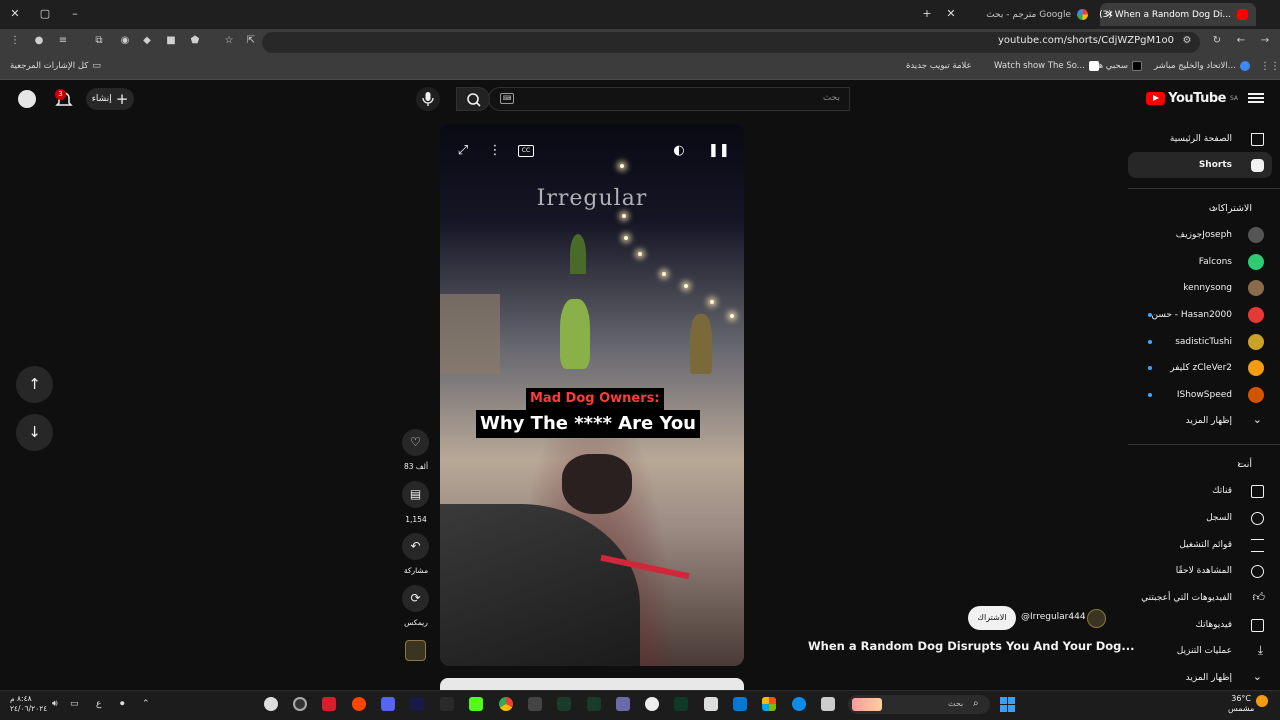  What do you see at coordinates (15, 41) in the screenshot?
I see `menu-kebab-icon: ⋮` at bounding box center [15, 41].